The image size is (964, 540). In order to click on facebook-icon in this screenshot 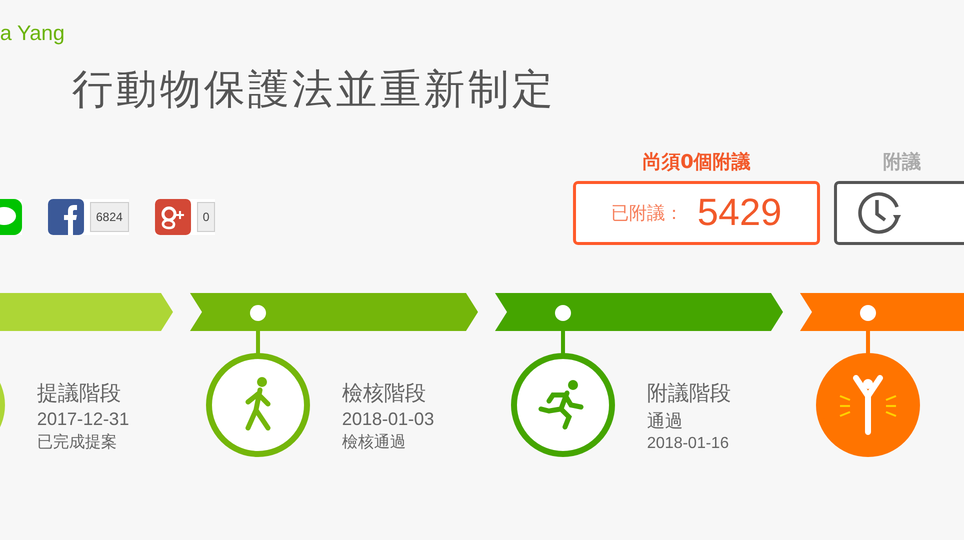, I will do `click(66, 217)`.